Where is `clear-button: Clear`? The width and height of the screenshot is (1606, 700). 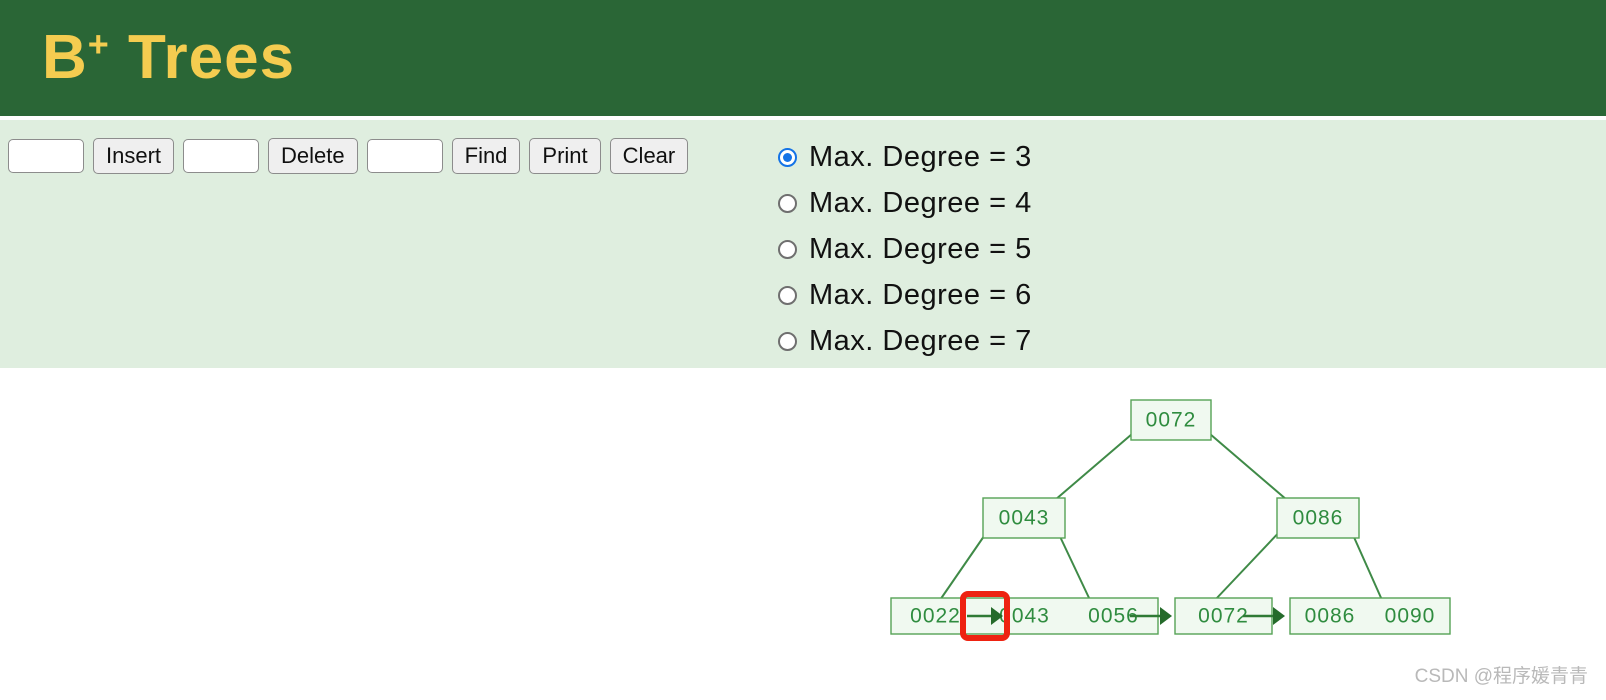
clear-button: Clear is located at coordinates (649, 156).